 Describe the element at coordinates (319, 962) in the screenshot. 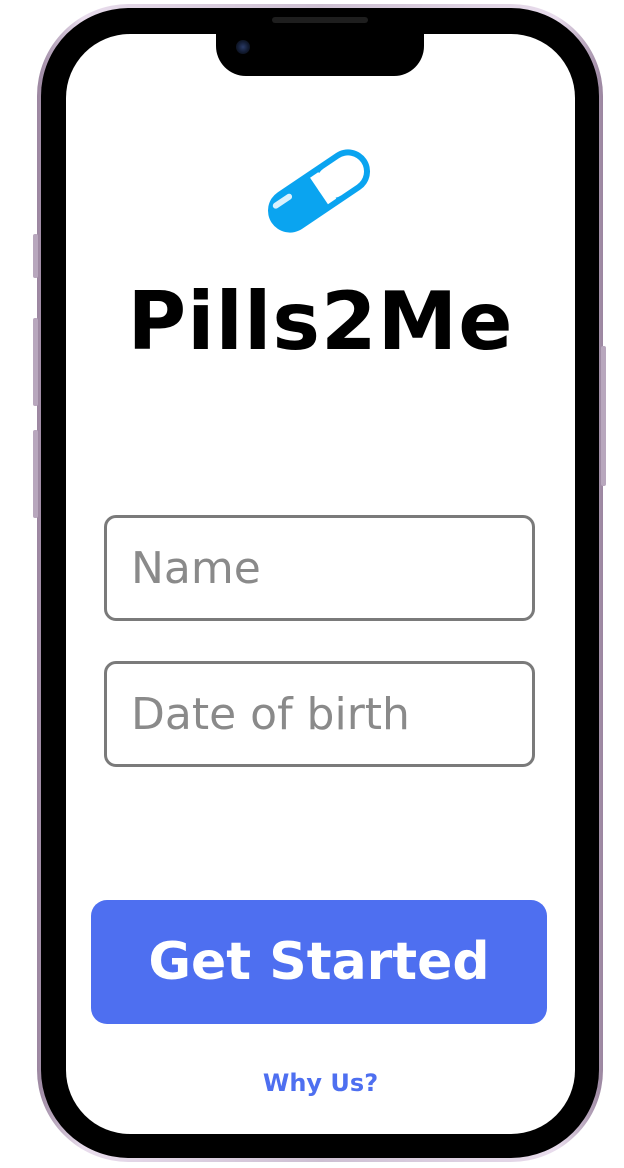

I see `get-started-button: Get Started` at that location.